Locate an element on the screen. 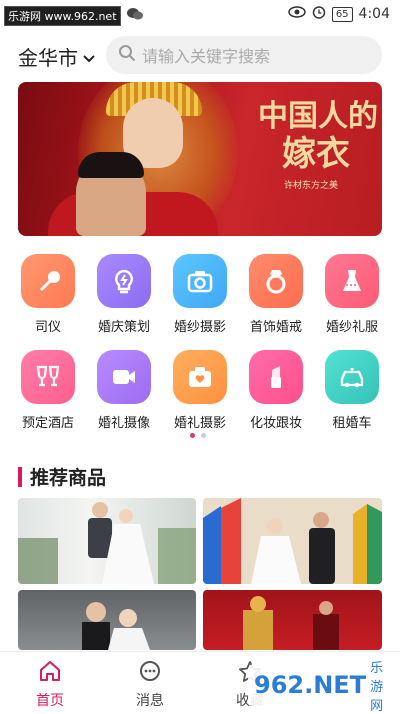 The image size is (400, 714). lightbulb-icon is located at coordinates (124, 281).